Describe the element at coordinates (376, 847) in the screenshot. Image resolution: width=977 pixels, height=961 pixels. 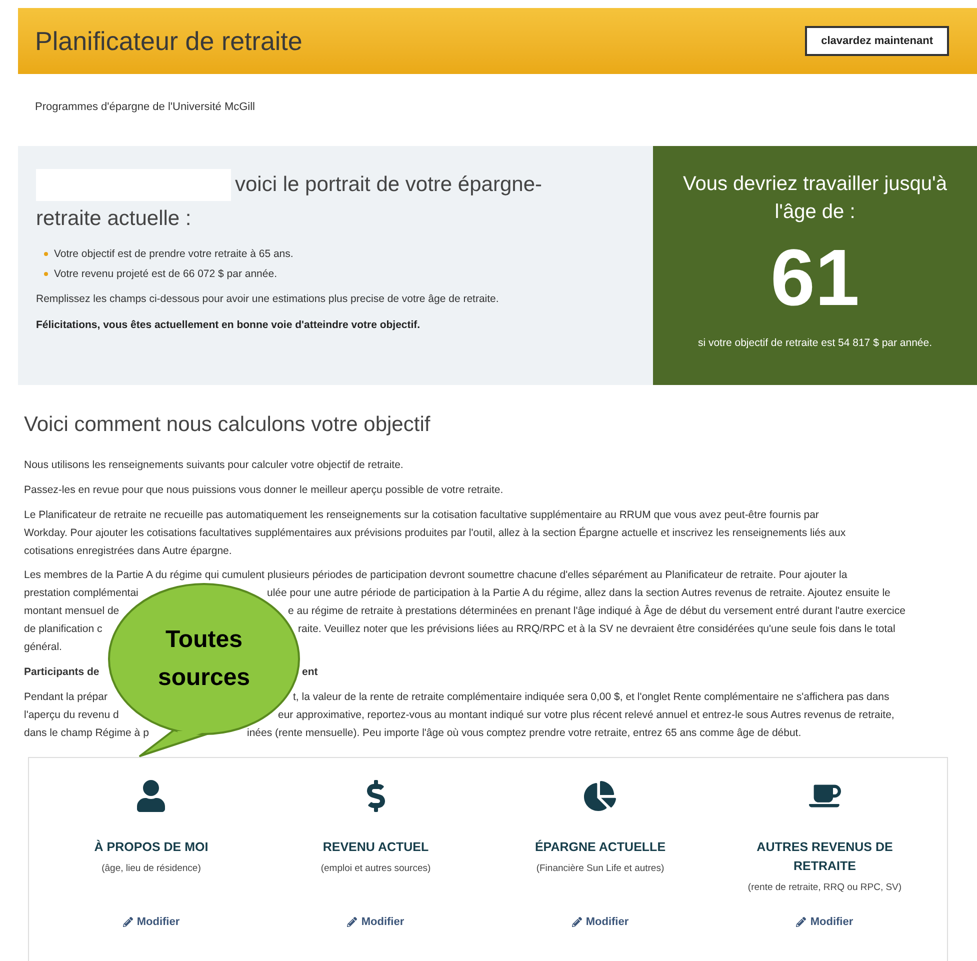
I see `card-title: REVENU ACTUEL` at that location.